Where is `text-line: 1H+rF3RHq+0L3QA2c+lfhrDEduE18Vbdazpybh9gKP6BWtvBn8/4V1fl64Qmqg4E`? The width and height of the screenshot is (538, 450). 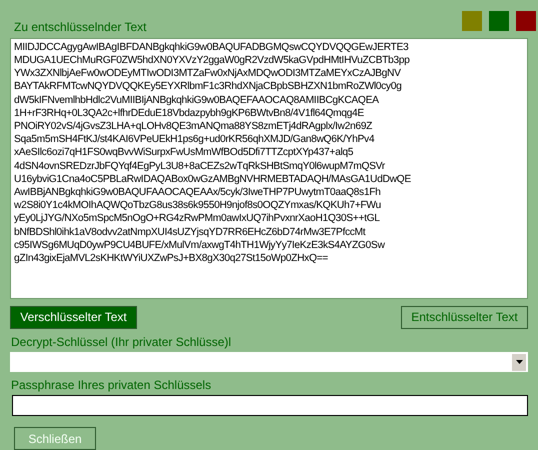 text-line: 1H+rF3RHq+0L3QA2c+lfhrDEduE18Vbdazpybh9gKP6BWtvBn8/4V1fl64Qmqg4E is located at coordinates (189, 113).